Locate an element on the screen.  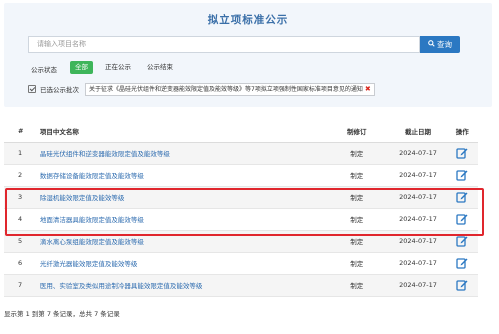
close-icon: ✖ is located at coordinates (368, 89).